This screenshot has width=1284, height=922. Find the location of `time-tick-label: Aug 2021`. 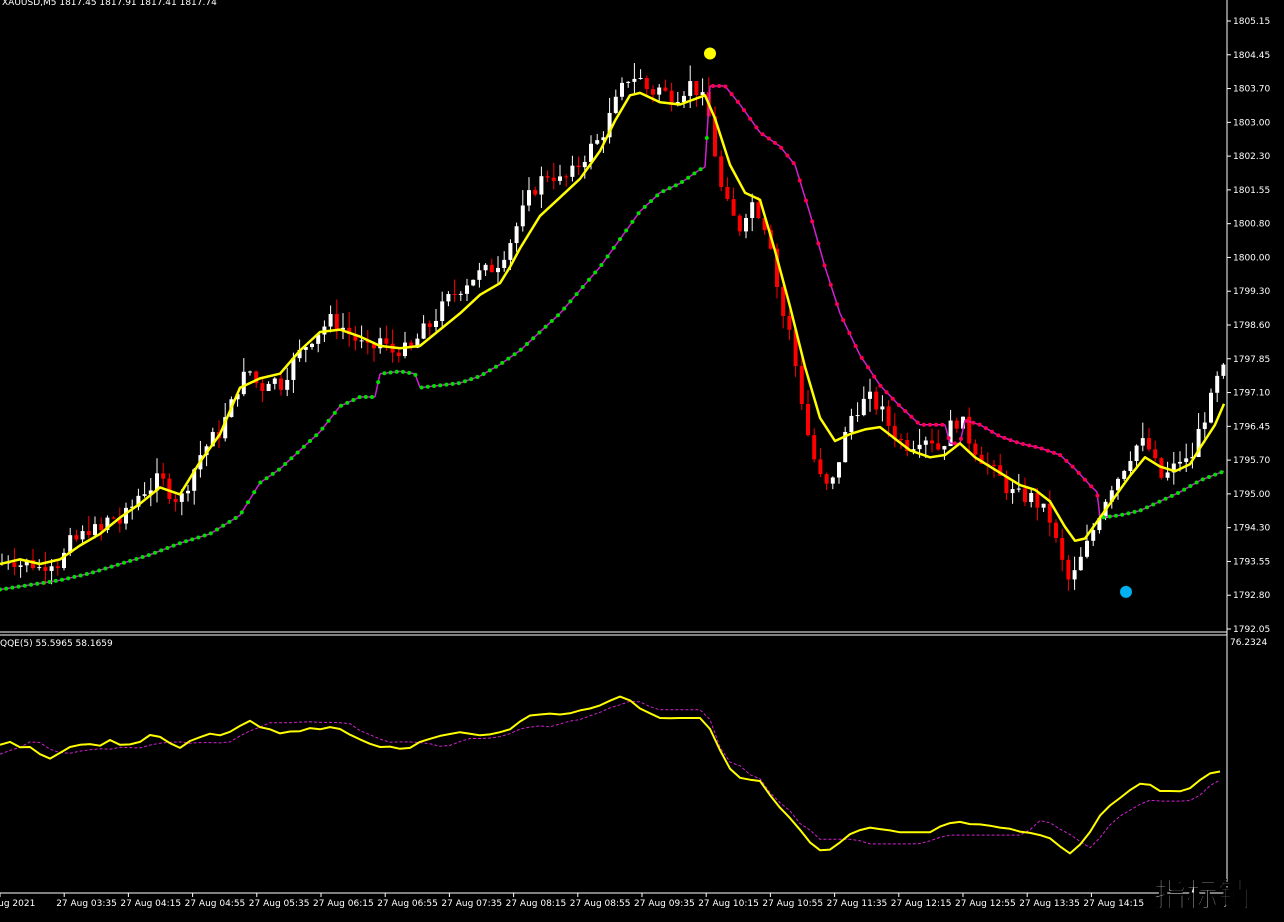

time-tick-label: Aug 2021 is located at coordinates (17, 904).